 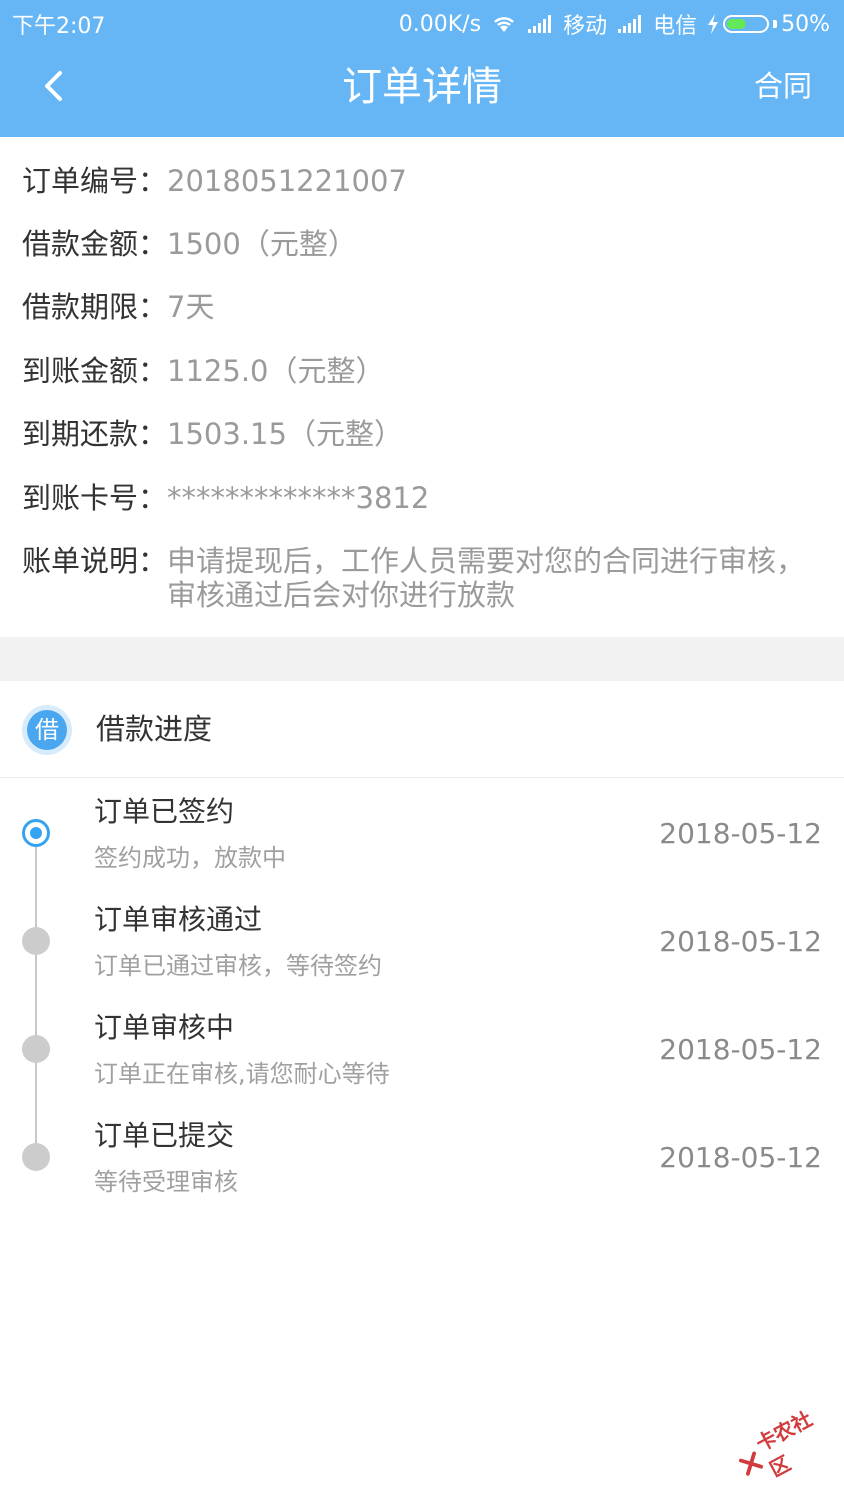 I want to click on card-number-row: 到账卡号： *************3812, so click(x=427, y=498).